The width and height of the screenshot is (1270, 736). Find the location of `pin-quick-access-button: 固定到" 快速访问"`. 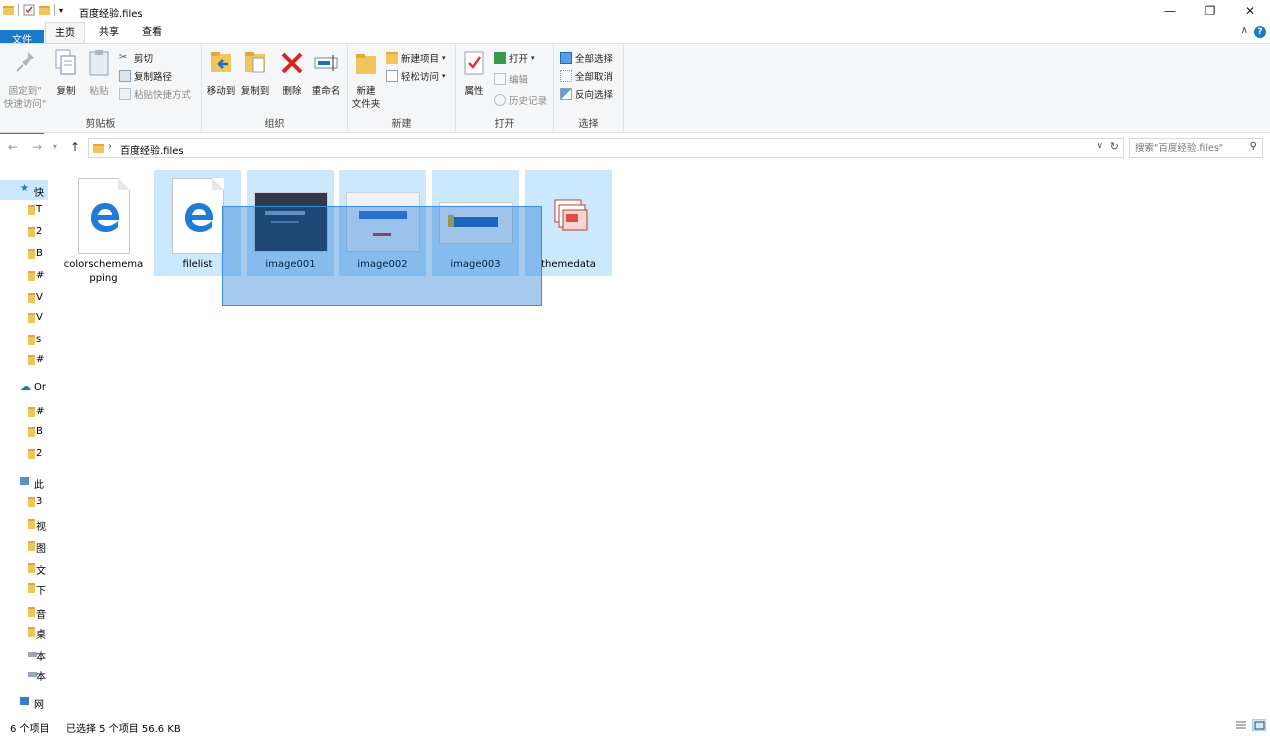

pin-quick-access-button: 固定到" 快速访问" is located at coordinates (25, 79).